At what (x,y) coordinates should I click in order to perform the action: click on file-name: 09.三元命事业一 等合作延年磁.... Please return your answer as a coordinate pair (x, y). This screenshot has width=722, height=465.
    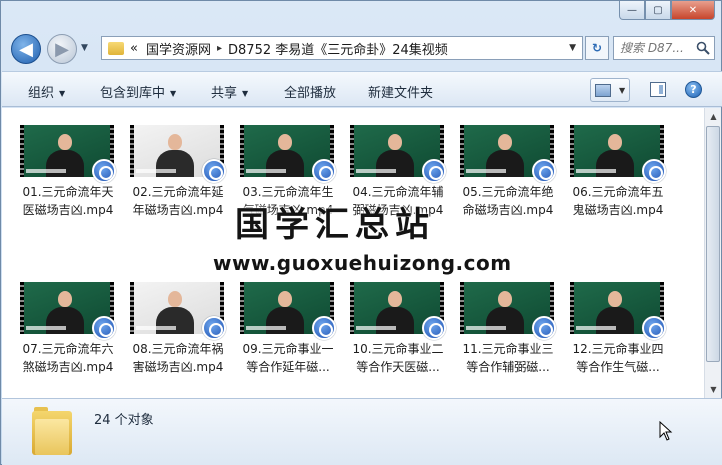
    Looking at the image, I should click on (288, 358).